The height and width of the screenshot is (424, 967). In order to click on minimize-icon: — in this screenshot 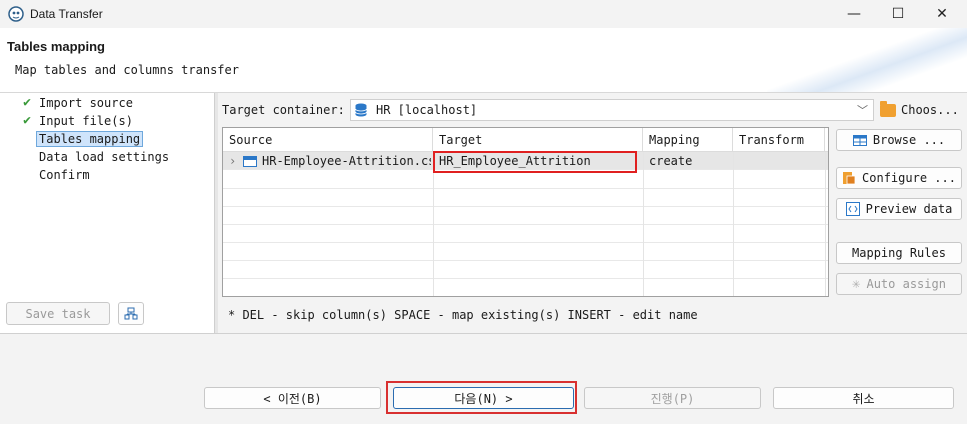, I will do `click(854, 14)`.